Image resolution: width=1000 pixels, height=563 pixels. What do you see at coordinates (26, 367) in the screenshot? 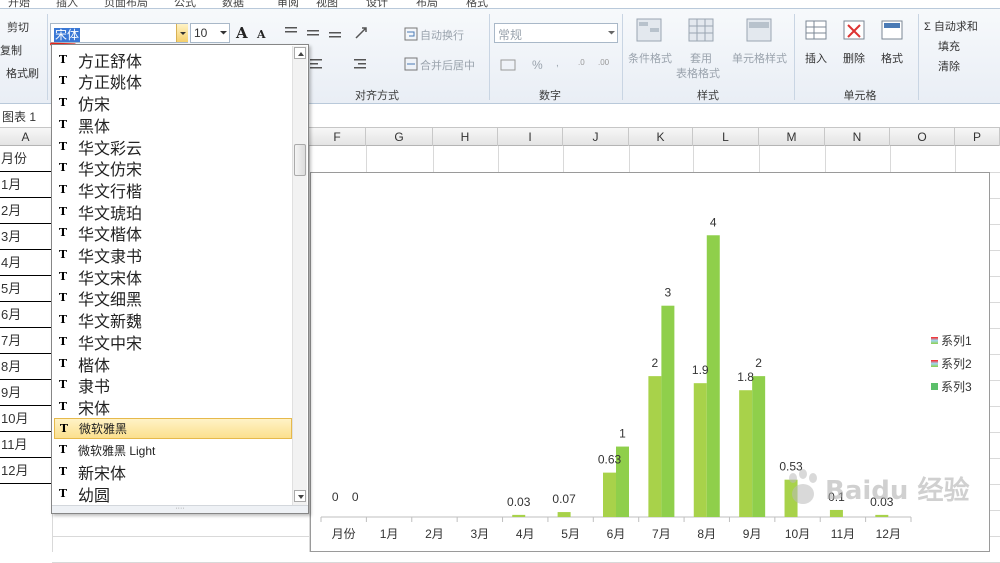
I see `cell-a9: 8月` at bounding box center [26, 367].